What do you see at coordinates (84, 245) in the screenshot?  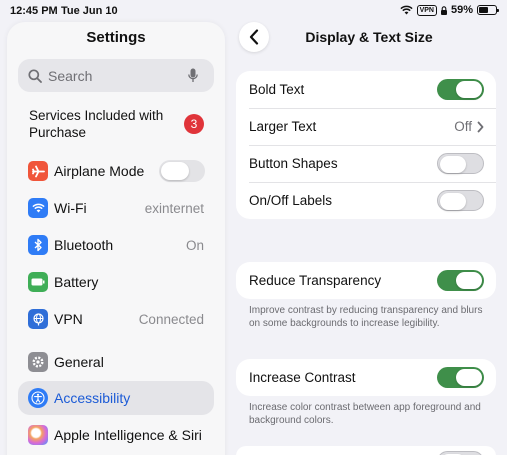 I see `sidebar-item-label: Bluetooth` at bounding box center [84, 245].